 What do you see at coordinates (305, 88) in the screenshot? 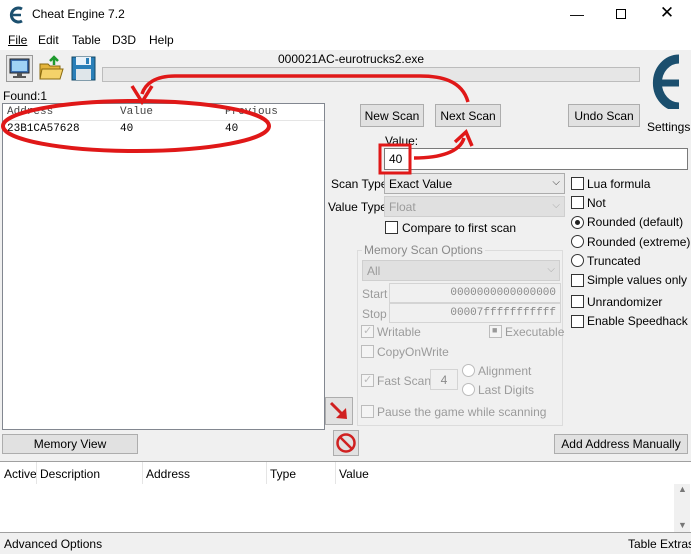
I see `annotation-top-arrow` at bounding box center [305, 88].